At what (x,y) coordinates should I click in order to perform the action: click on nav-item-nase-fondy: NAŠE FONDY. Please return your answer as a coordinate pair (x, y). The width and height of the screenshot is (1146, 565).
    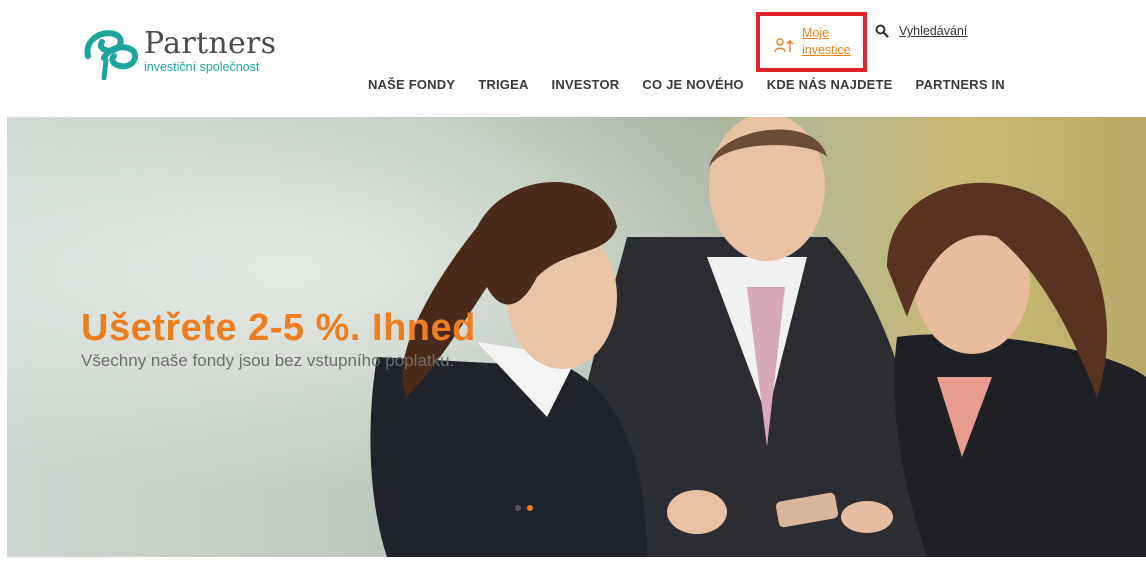
    Looking at the image, I should click on (411, 84).